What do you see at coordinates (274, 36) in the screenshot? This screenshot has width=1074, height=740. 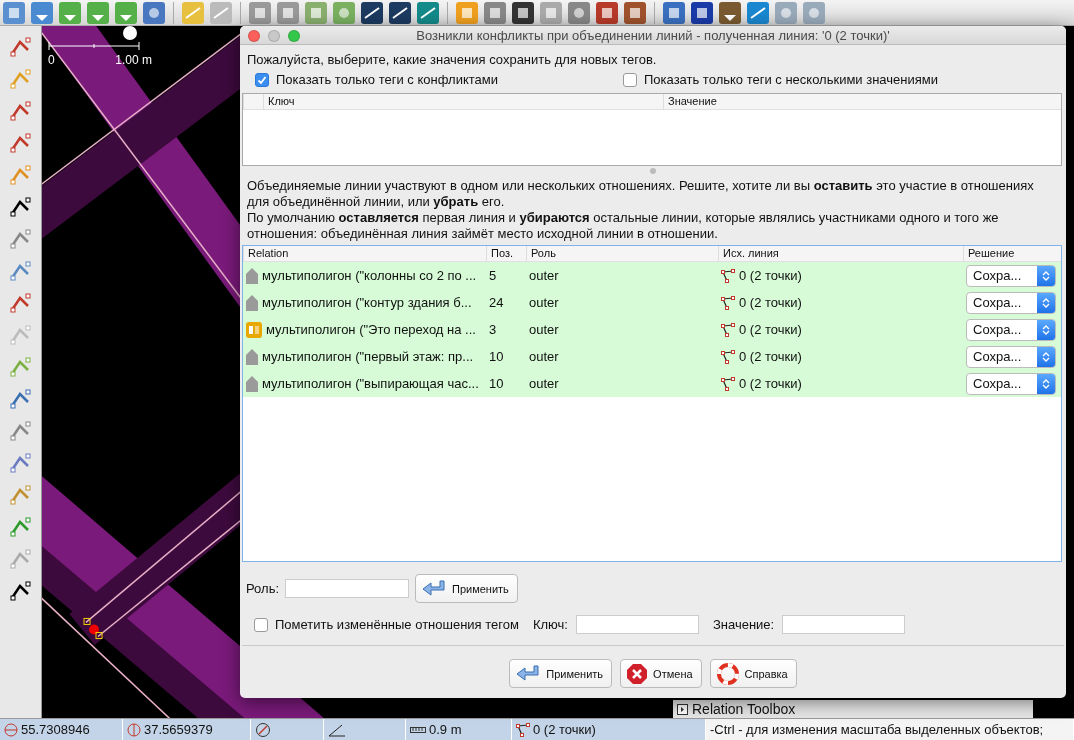 I see `minimize-button` at bounding box center [274, 36].